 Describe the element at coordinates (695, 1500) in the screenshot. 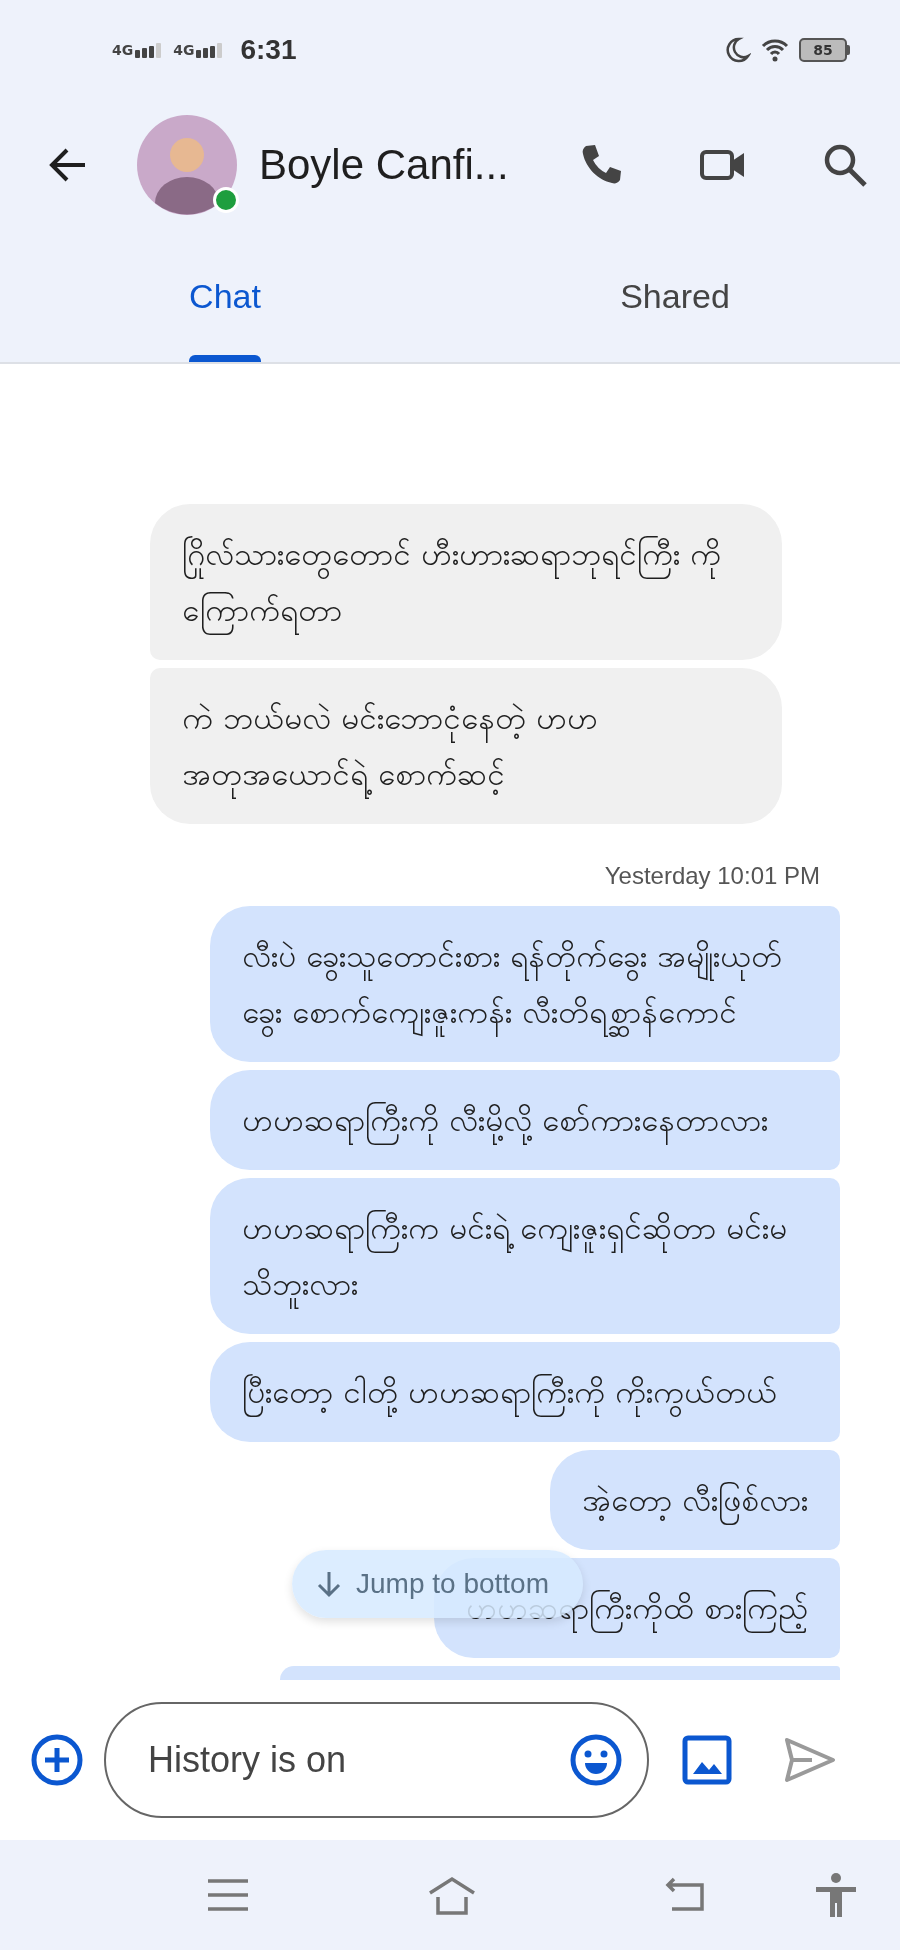

I see `message-bubble: အဲ့တော့ လီးဖြစ်လား` at that location.